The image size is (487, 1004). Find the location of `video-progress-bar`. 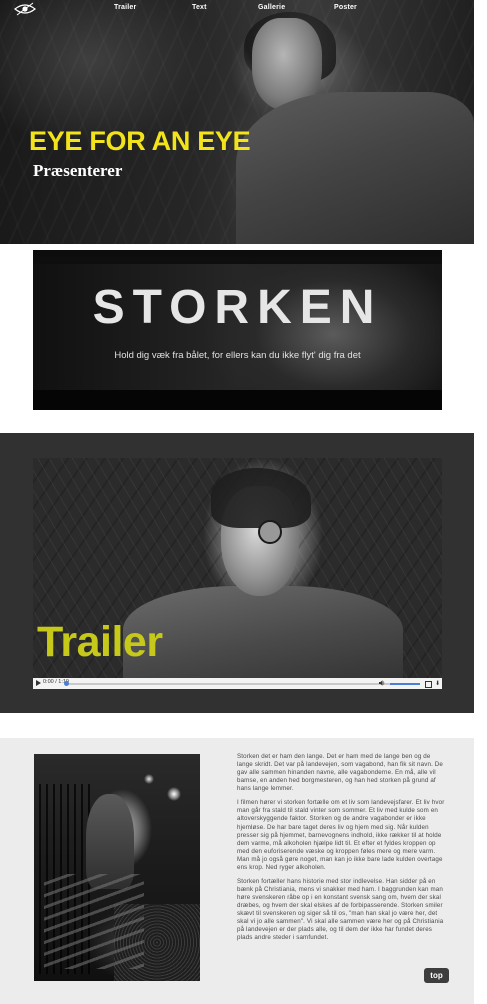

video-progress-bar is located at coordinates (231, 684).